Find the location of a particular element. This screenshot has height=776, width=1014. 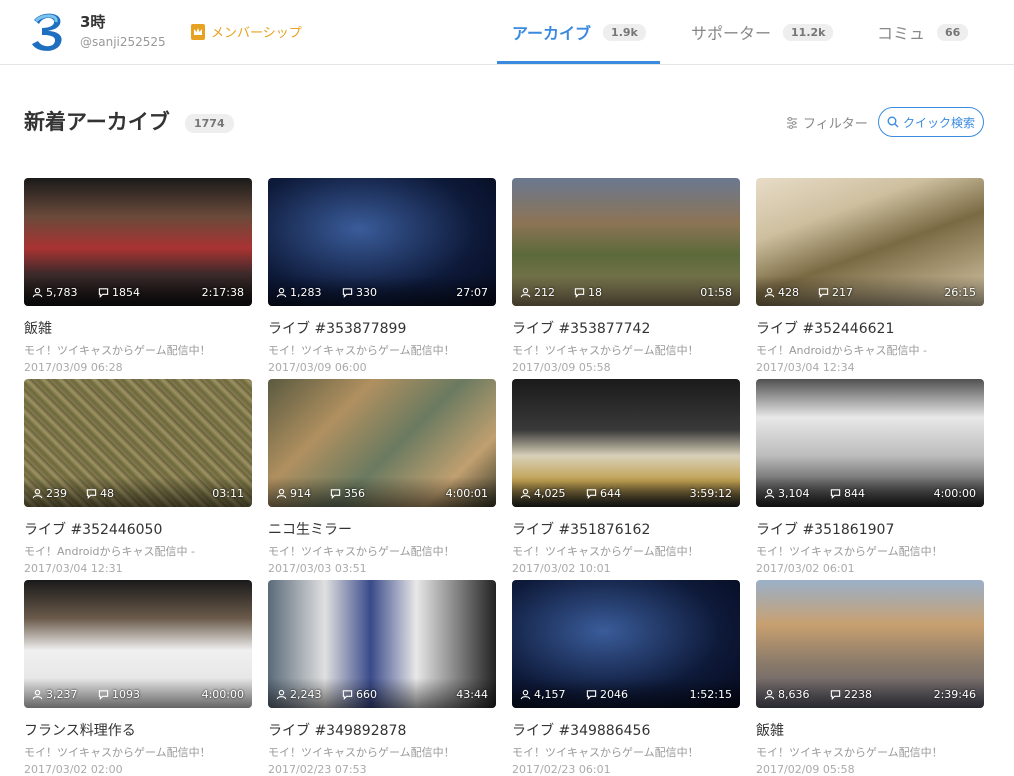

tab-count: 1.9k is located at coordinates (624, 32).